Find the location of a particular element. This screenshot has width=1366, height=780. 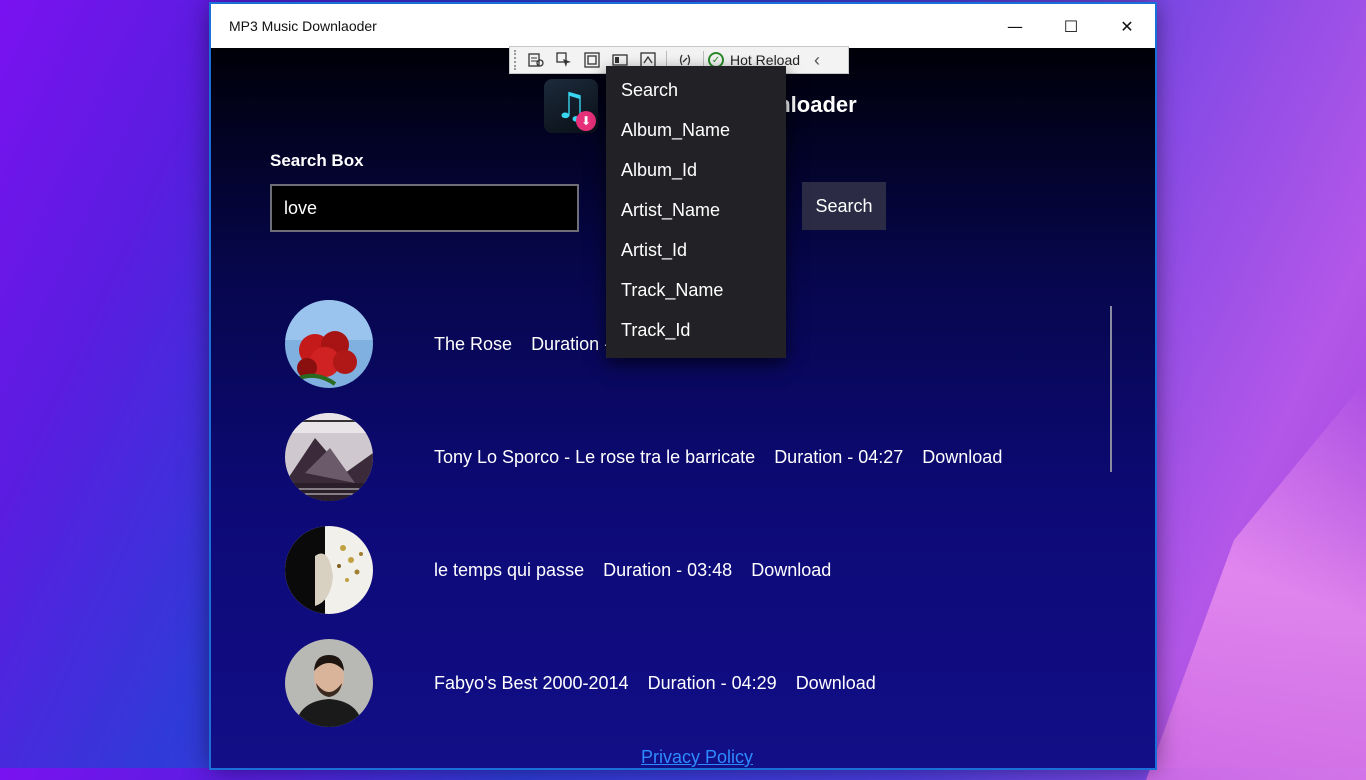

track-duration: Duration - 04:27 is located at coordinates (839, 456).